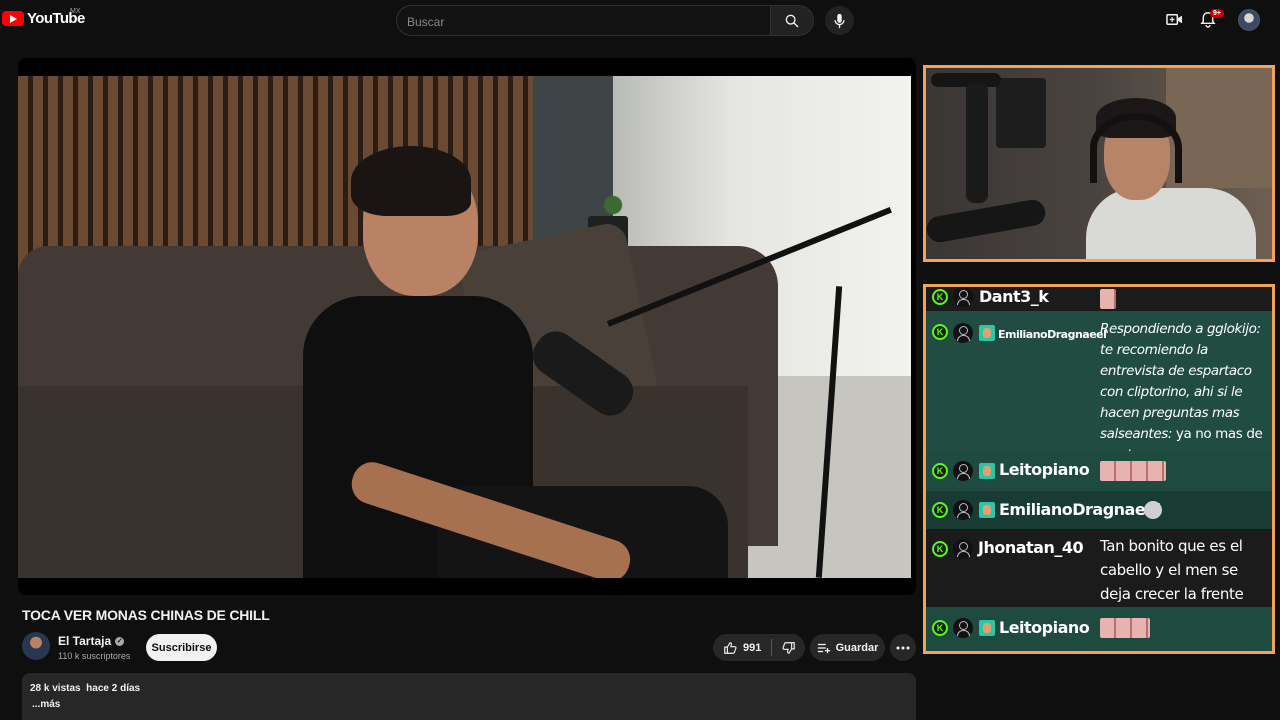 Image resolution: width=1280 pixels, height=720 pixels. Describe the element at coordinates (85, 641) in the screenshot. I see `channel-name: El Tartaja` at that location.